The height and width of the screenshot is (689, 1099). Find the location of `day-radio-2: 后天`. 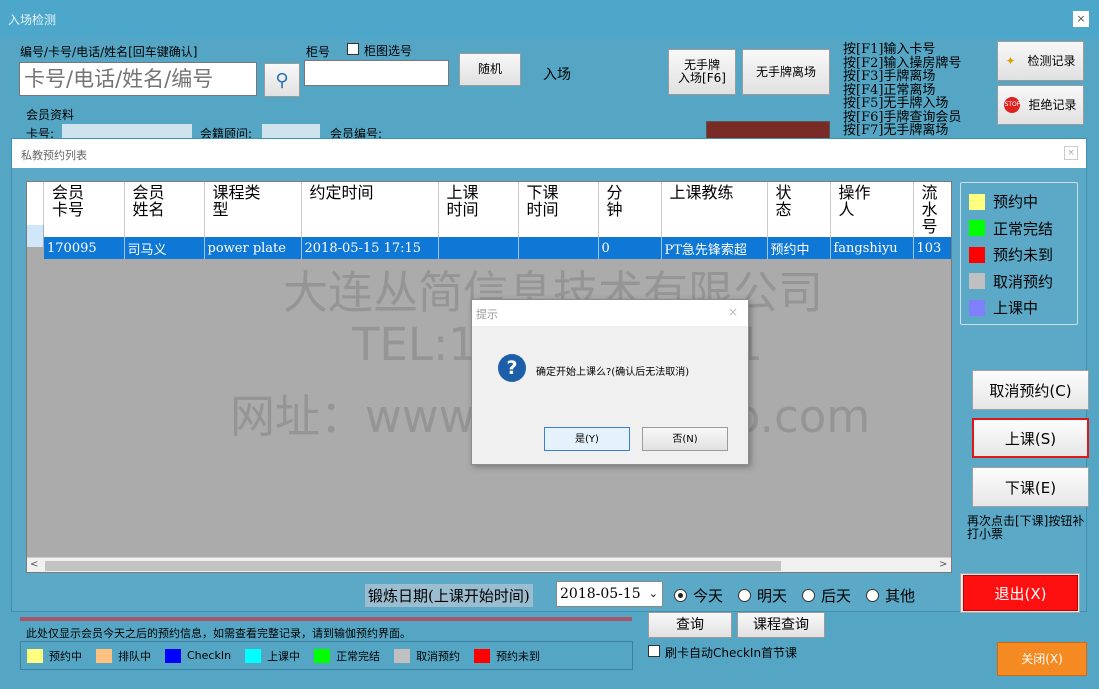

day-radio-2: 后天 is located at coordinates (826, 595).